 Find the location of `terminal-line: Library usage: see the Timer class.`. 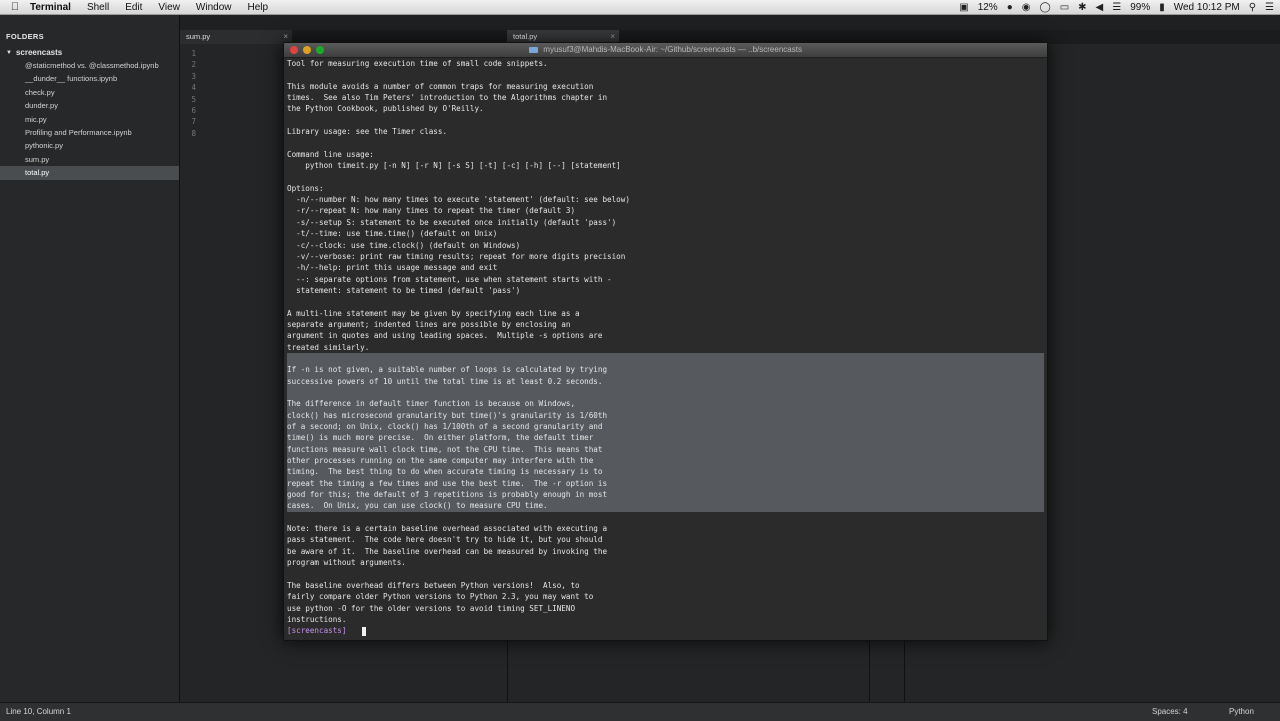

terminal-line: Library usage: see the Timer class. is located at coordinates (367, 132).